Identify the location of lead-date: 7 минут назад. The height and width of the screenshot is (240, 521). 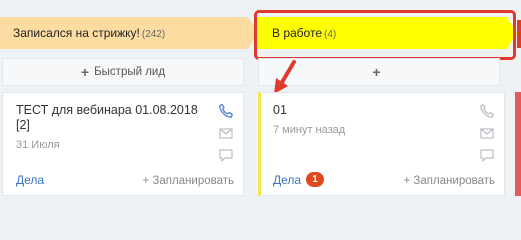
(309, 130).